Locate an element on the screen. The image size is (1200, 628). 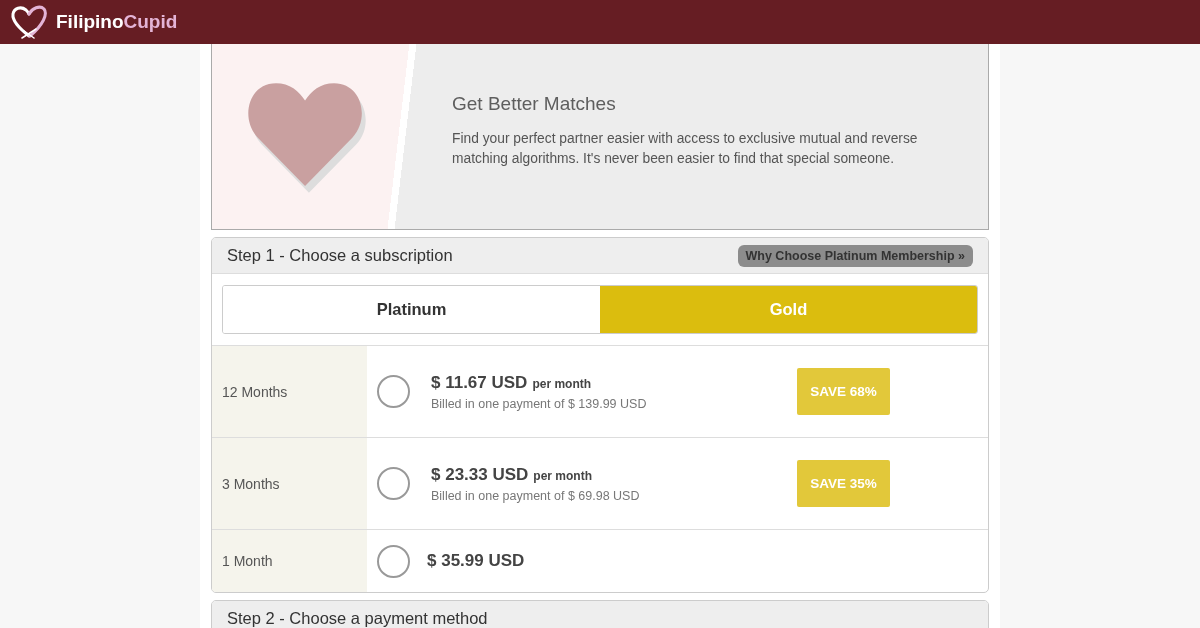
duration-label: 12 Months is located at coordinates (255, 391).